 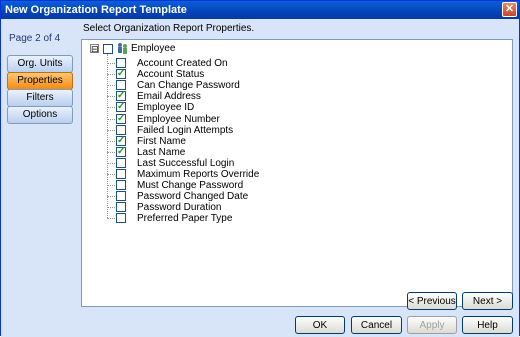 What do you see at coordinates (186, 163) in the screenshot?
I see `tree-item-label: Last Successful Login` at bounding box center [186, 163].